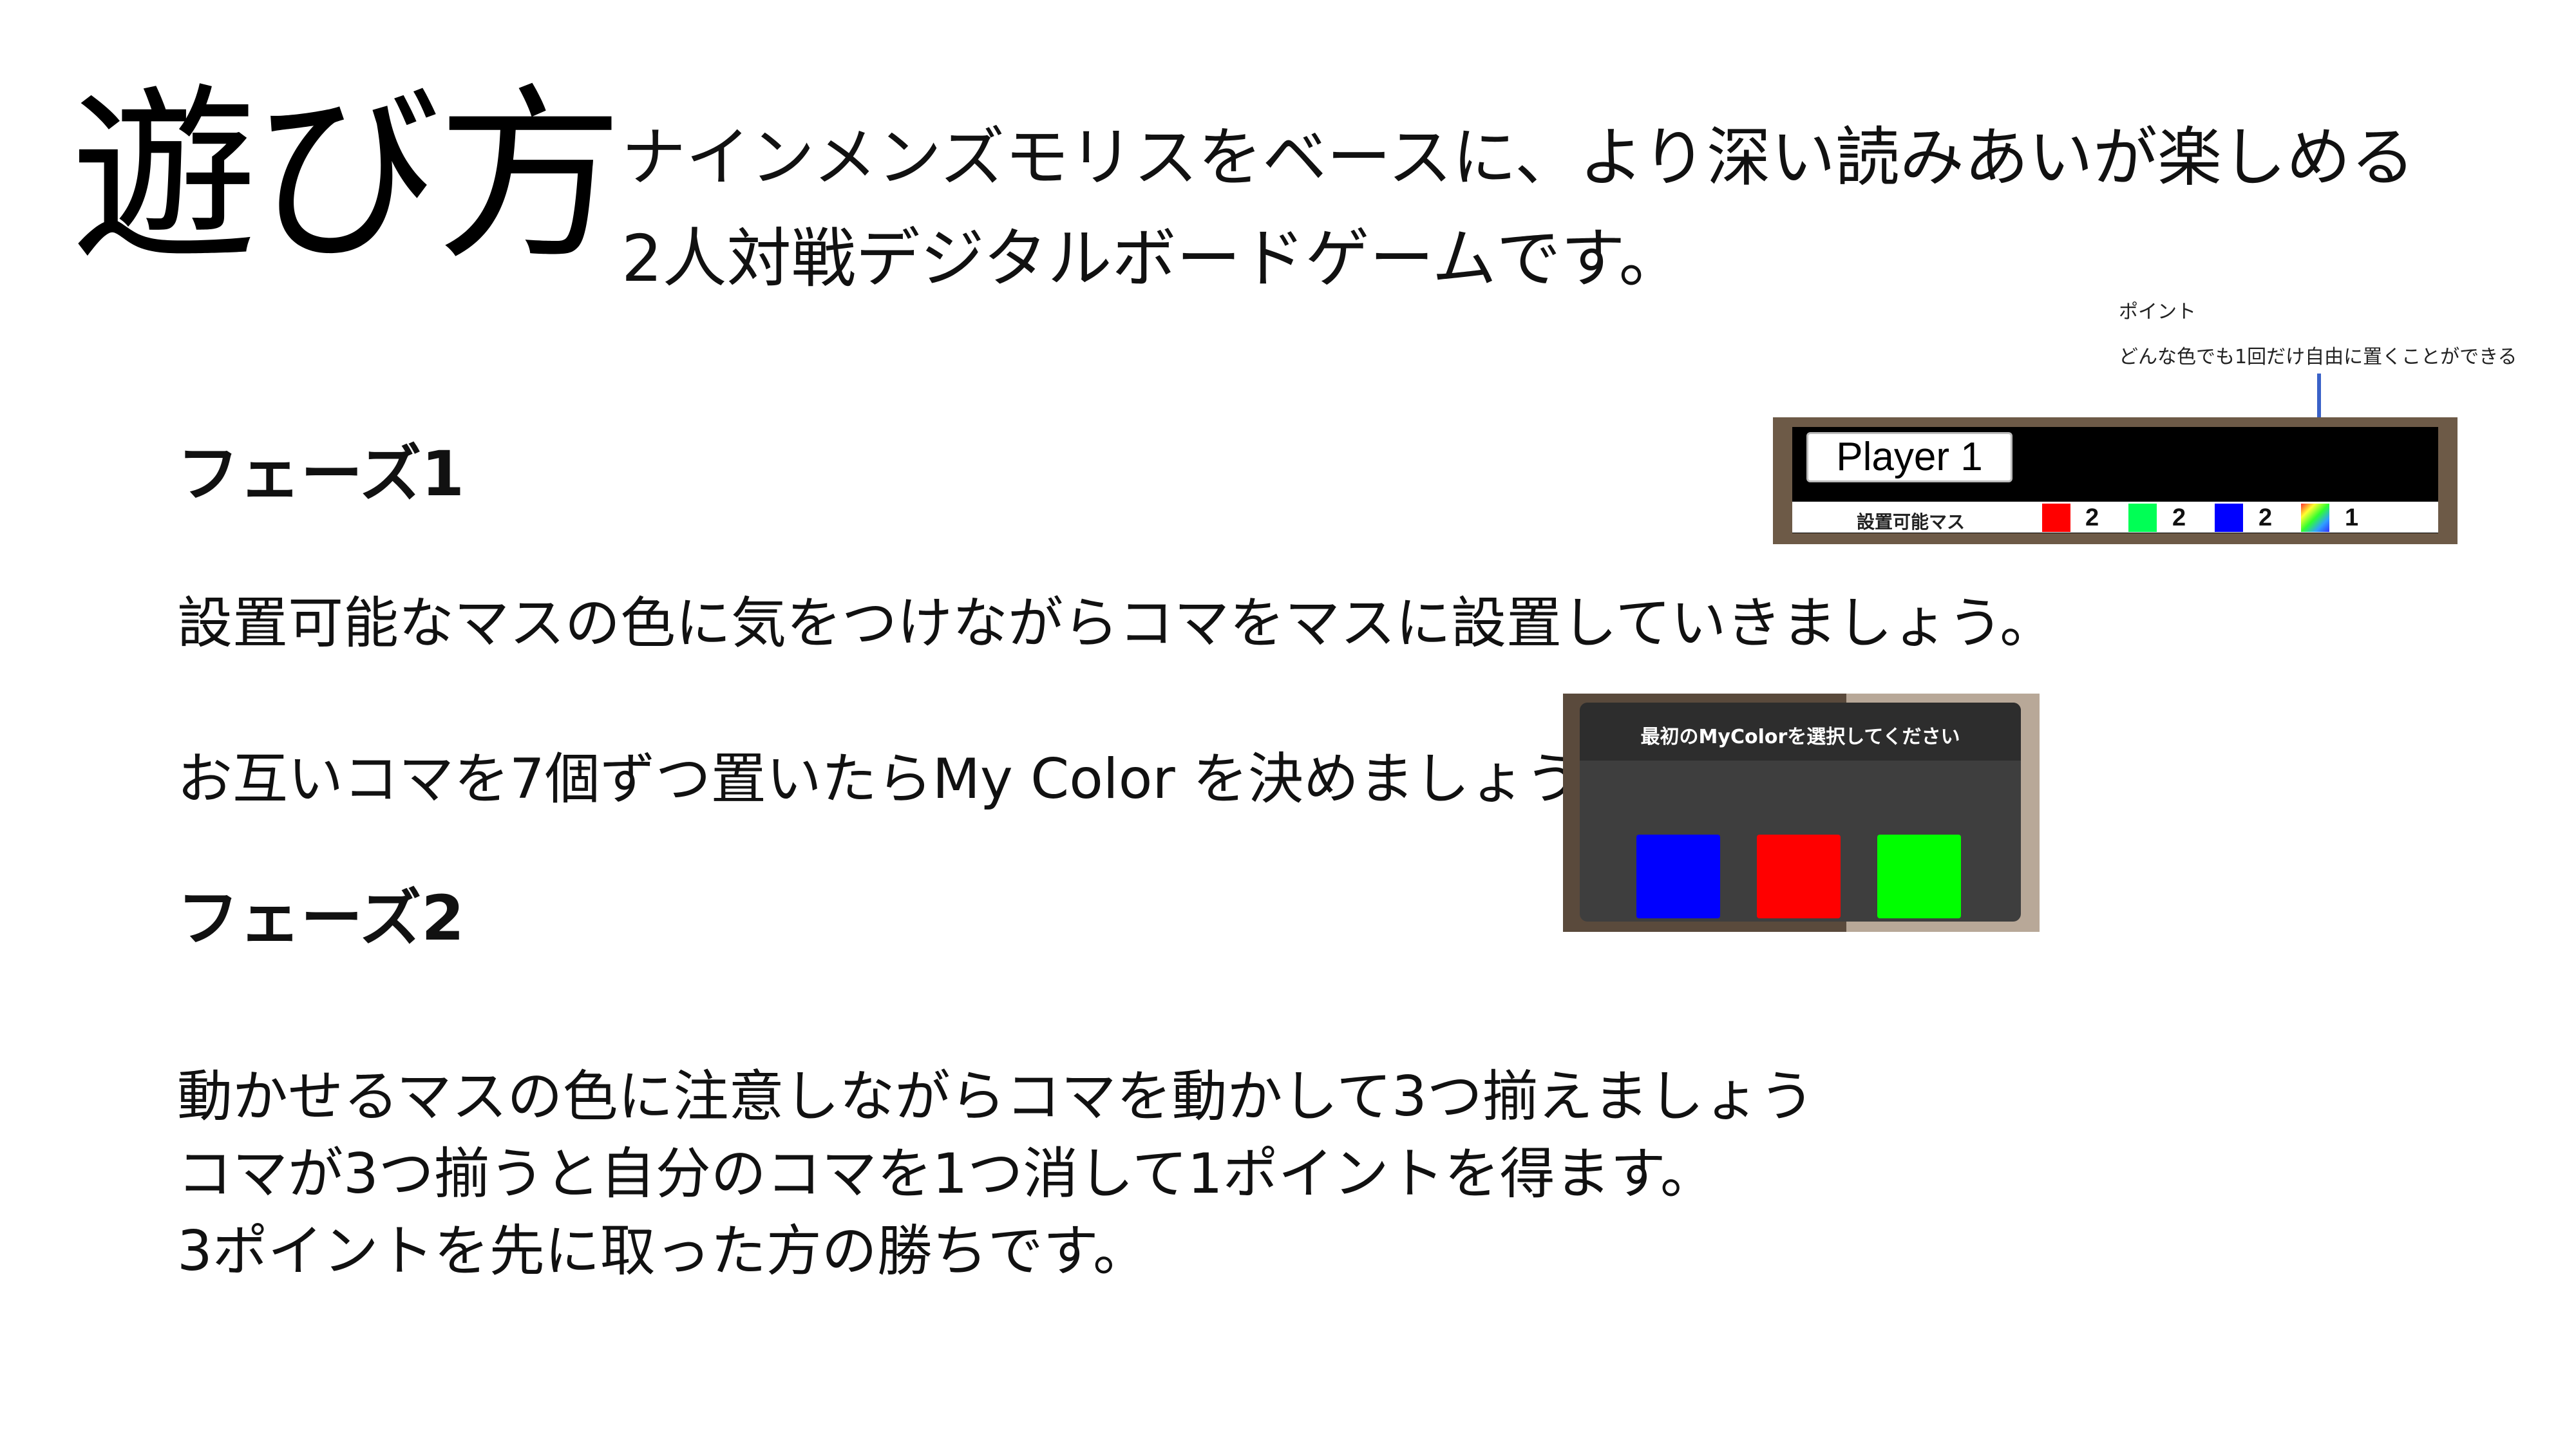 Image resolution: width=2576 pixels, height=1449 pixels. I want to click on color-select-screenshot: 最初のMyColorを選択してください, so click(1801, 813).